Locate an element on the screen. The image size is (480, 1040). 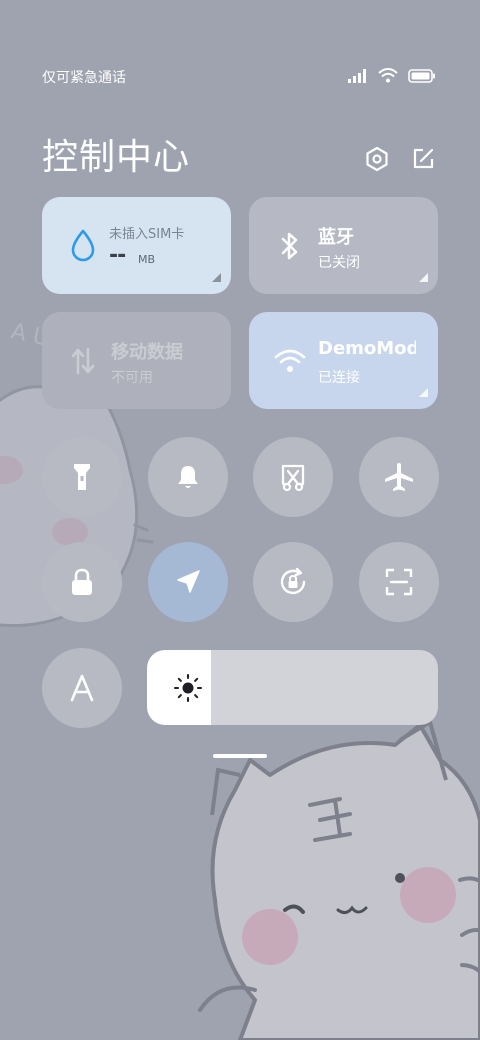
carrier-status-text: 仅可紧急通话 is located at coordinates (84, 78).